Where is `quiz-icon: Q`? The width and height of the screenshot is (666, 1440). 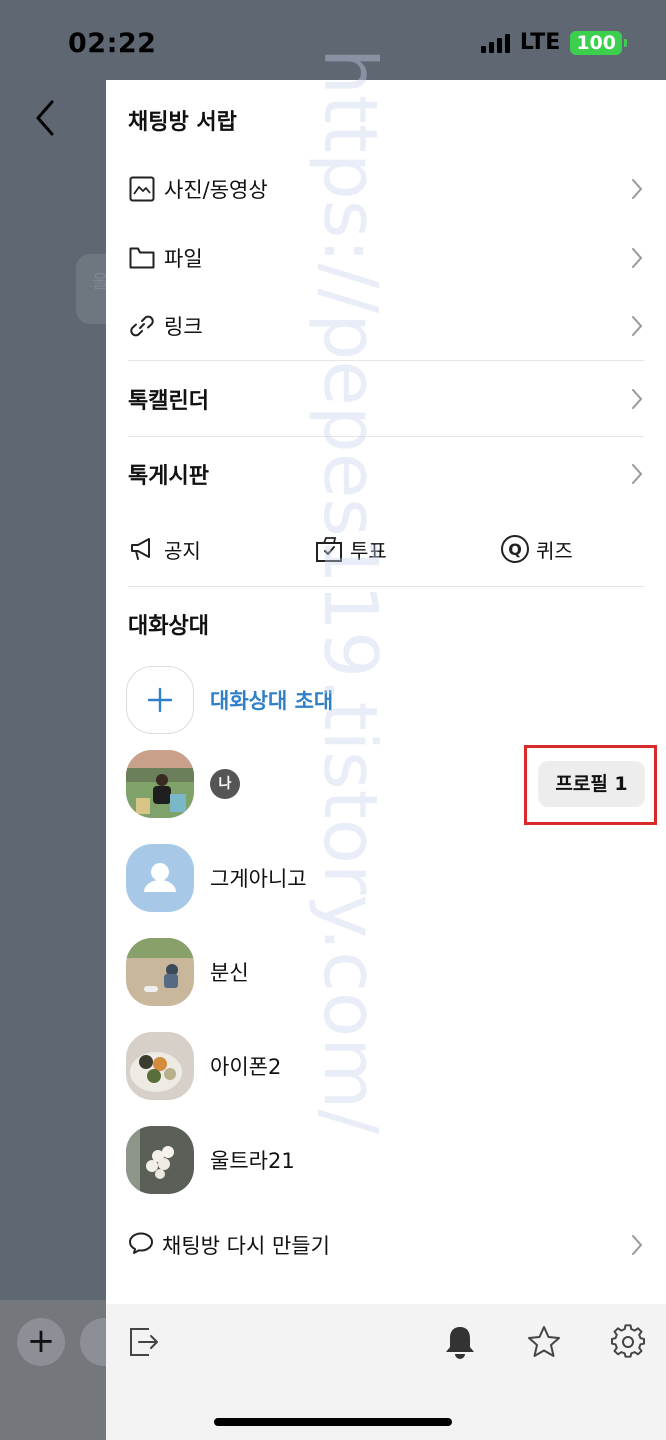 quiz-icon: Q is located at coordinates (515, 549).